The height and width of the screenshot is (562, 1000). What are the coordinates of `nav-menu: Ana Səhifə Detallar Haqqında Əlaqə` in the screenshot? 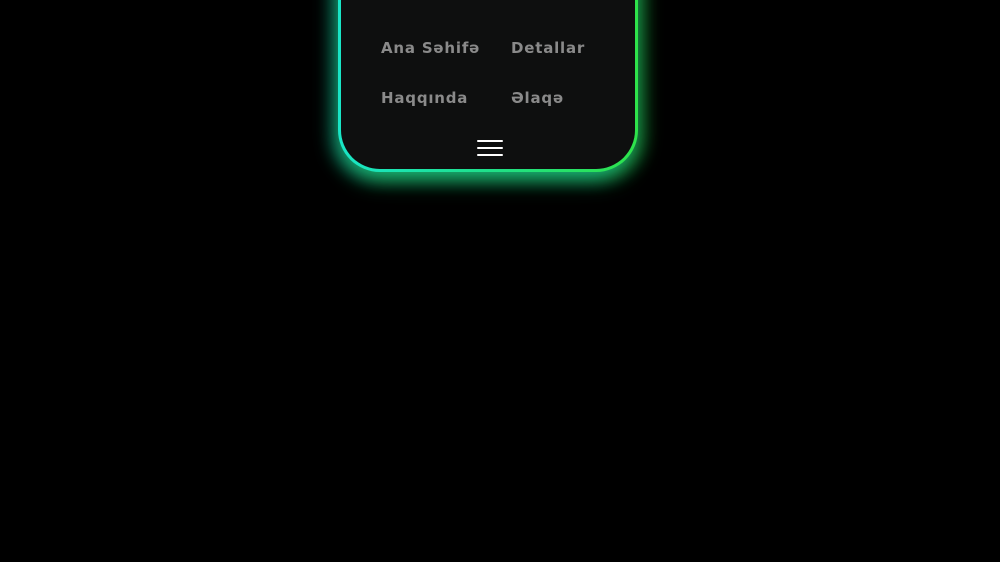 It's located at (501, 73).